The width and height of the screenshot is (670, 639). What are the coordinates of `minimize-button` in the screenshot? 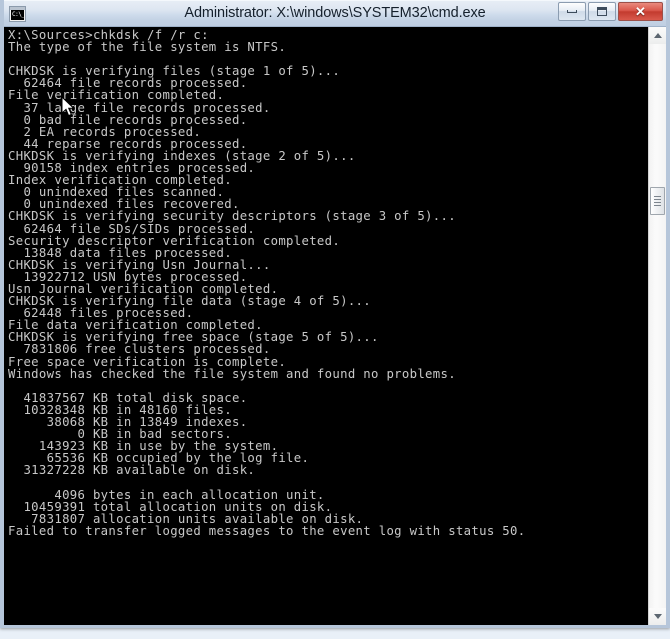 It's located at (572, 11).